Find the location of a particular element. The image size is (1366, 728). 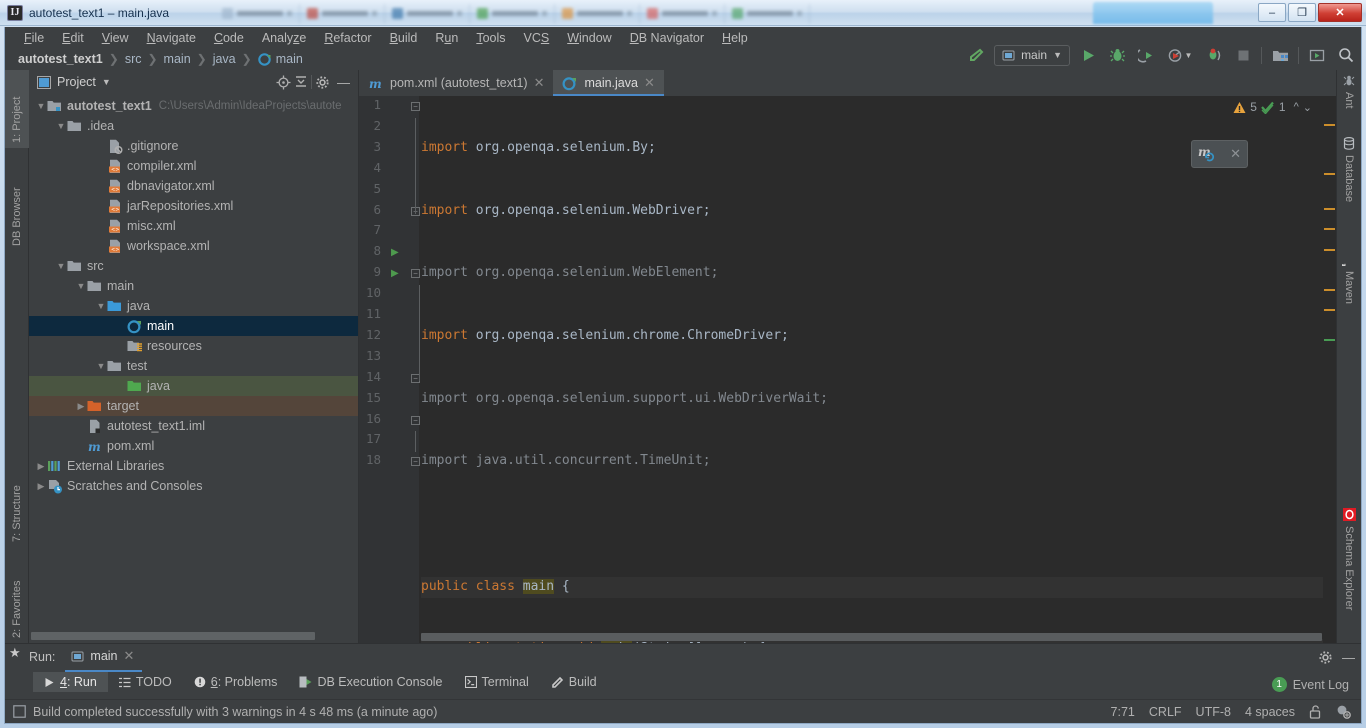

run-tab-main: main ✕ is located at coordinates (104, 658).